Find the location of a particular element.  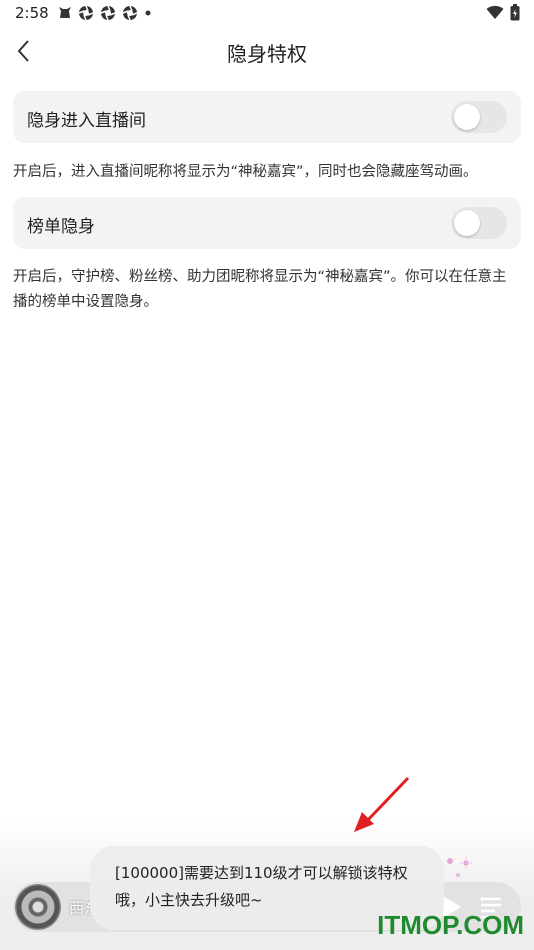

status-time: 2:58 is located at coordinates (32, 13).